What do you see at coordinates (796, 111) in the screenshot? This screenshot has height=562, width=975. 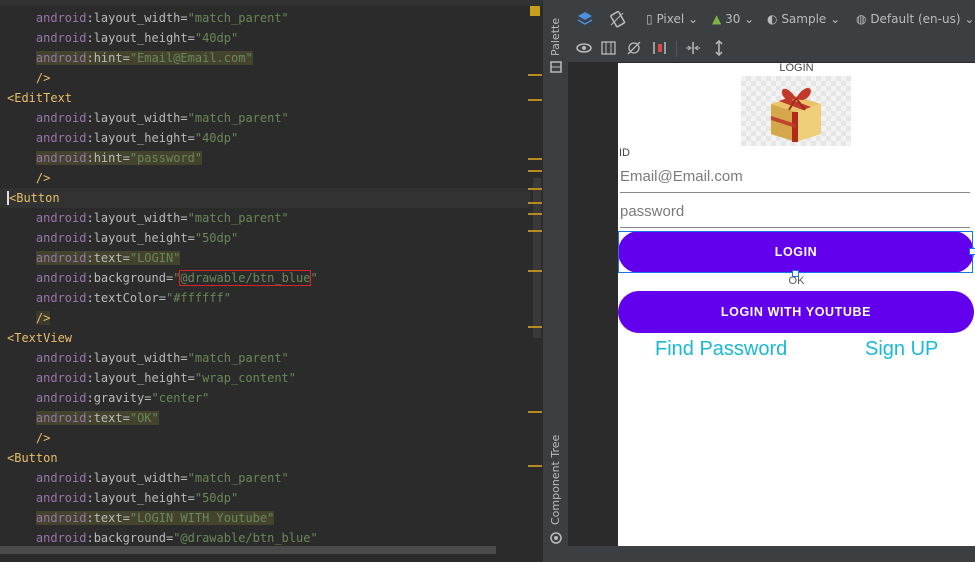 I see `gift-image` at bounding box center [796, 111].